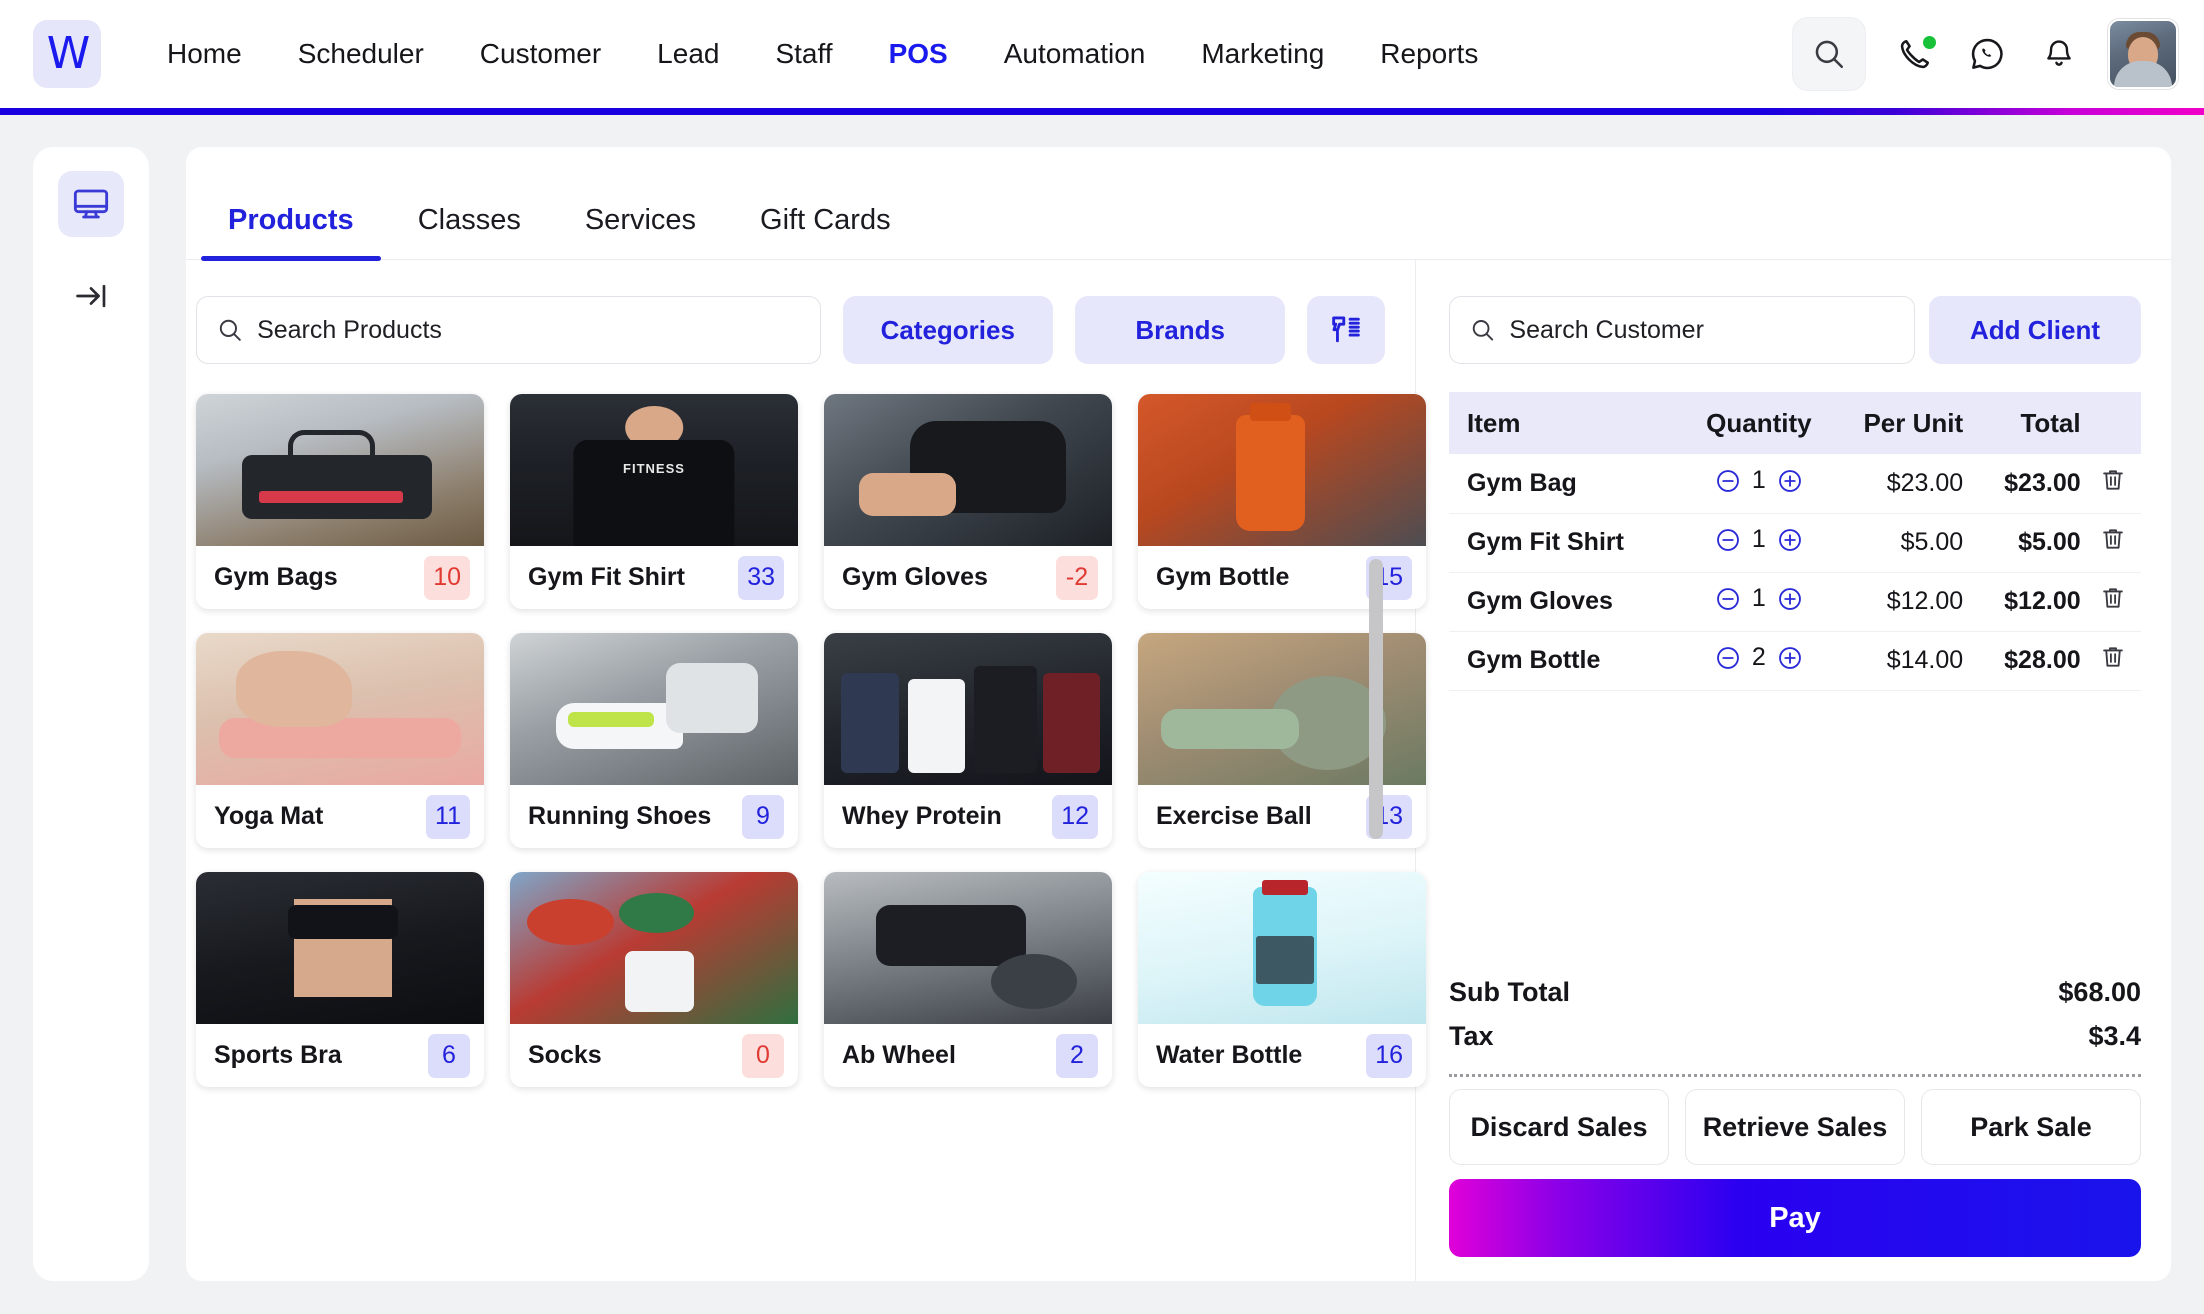 The image size is (2204, 1314). I want to click on pay-button: Pay, so click(1795, 1218).